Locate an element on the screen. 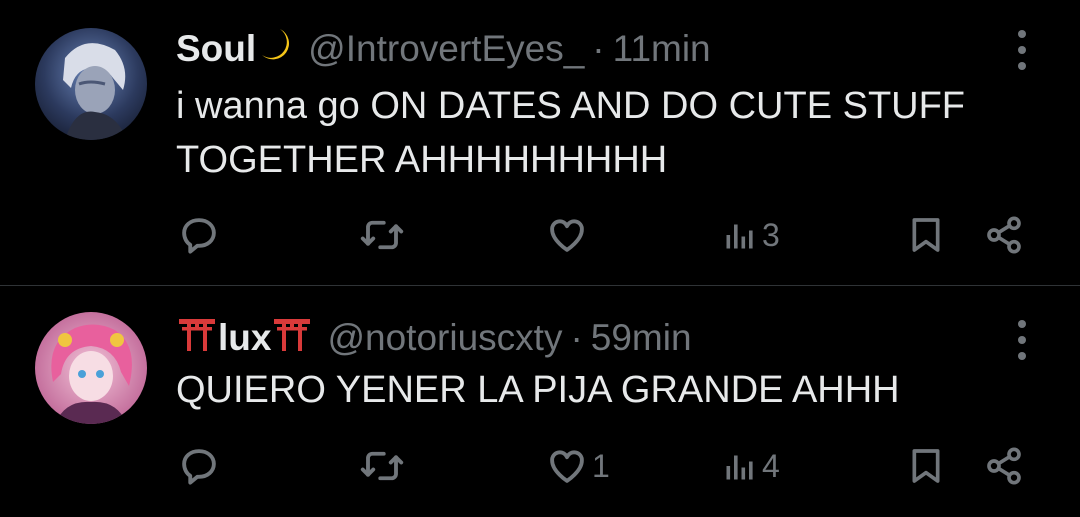 The width and height of the screenshot is (1080, 517). views-button: 4 is located at coordinates (751, 466).